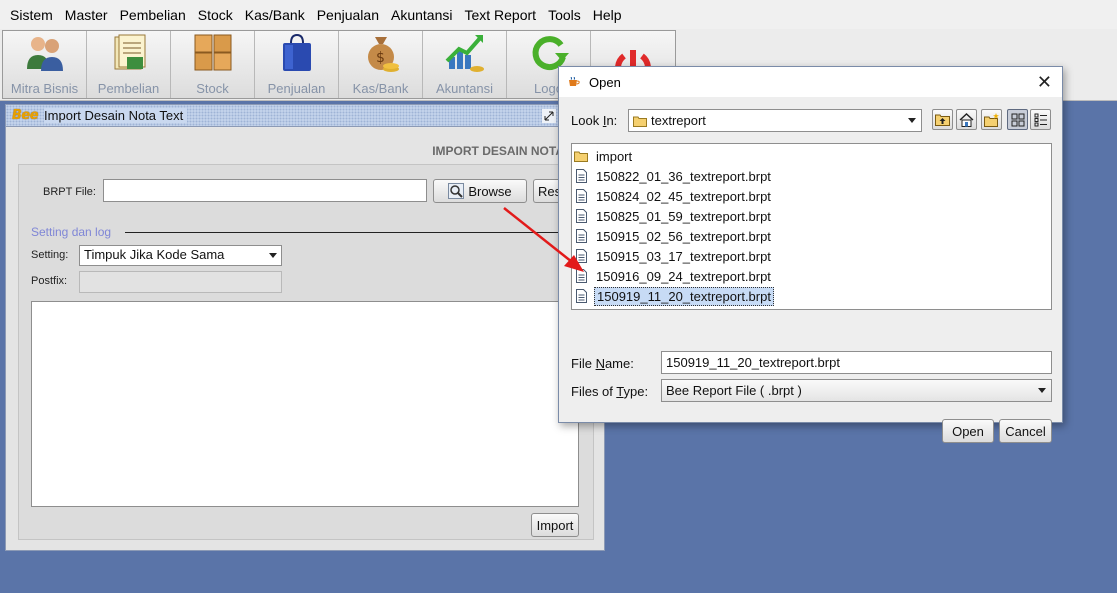 The image size is (1117, 593). I want to click on browse-label: Browse, so click(490, 191).